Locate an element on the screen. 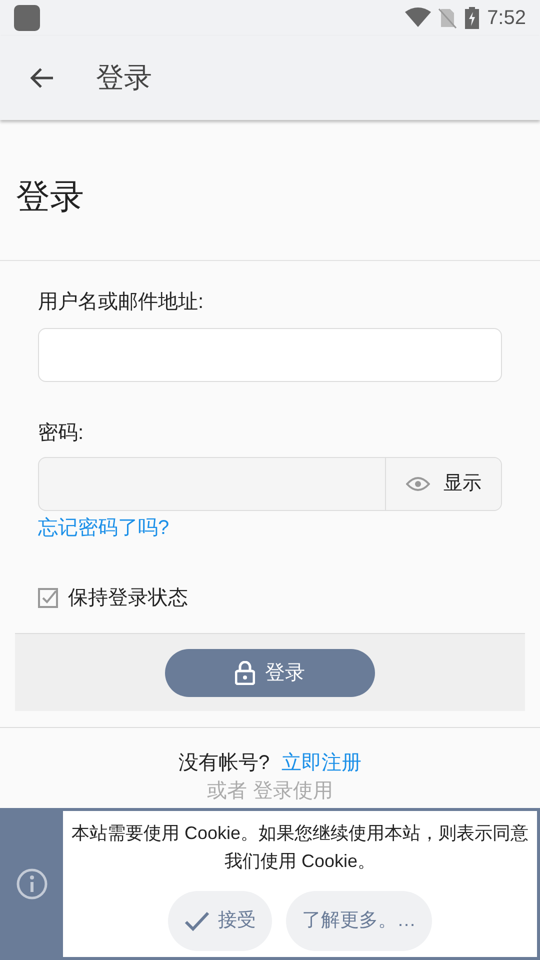  check-icon is located at coordinates (197, 921).